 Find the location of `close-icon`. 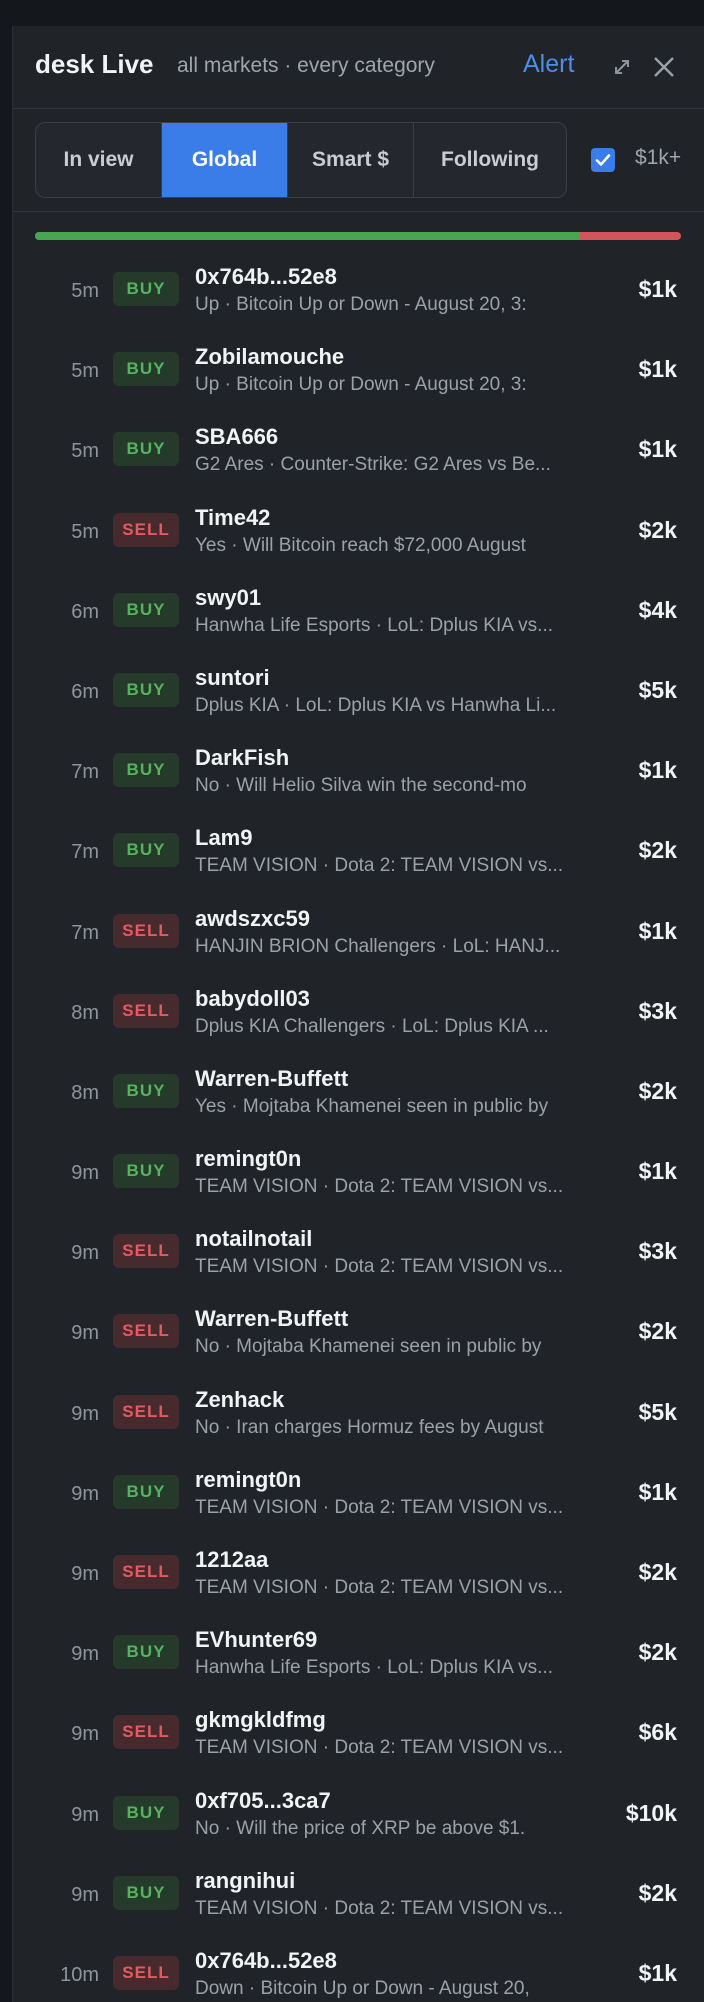

close-icon is located at coordinates (664, 67).